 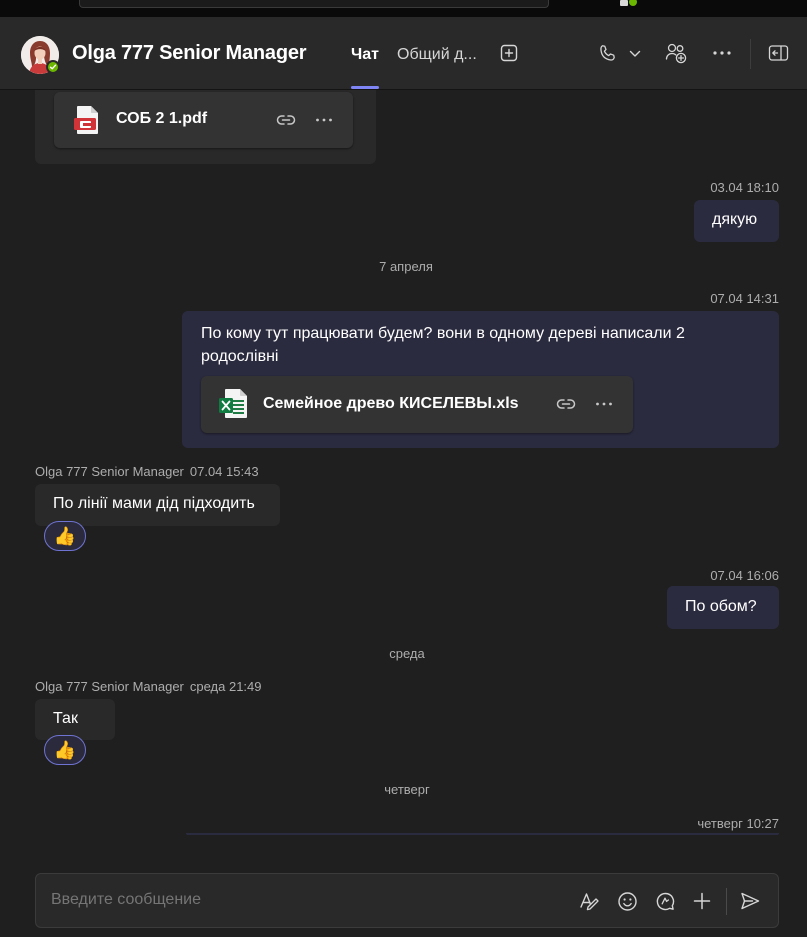 What do you see at coordinates (87, 120) in the screenshot?
I see `pdf-file-icon` at bounding box center [87, 120].